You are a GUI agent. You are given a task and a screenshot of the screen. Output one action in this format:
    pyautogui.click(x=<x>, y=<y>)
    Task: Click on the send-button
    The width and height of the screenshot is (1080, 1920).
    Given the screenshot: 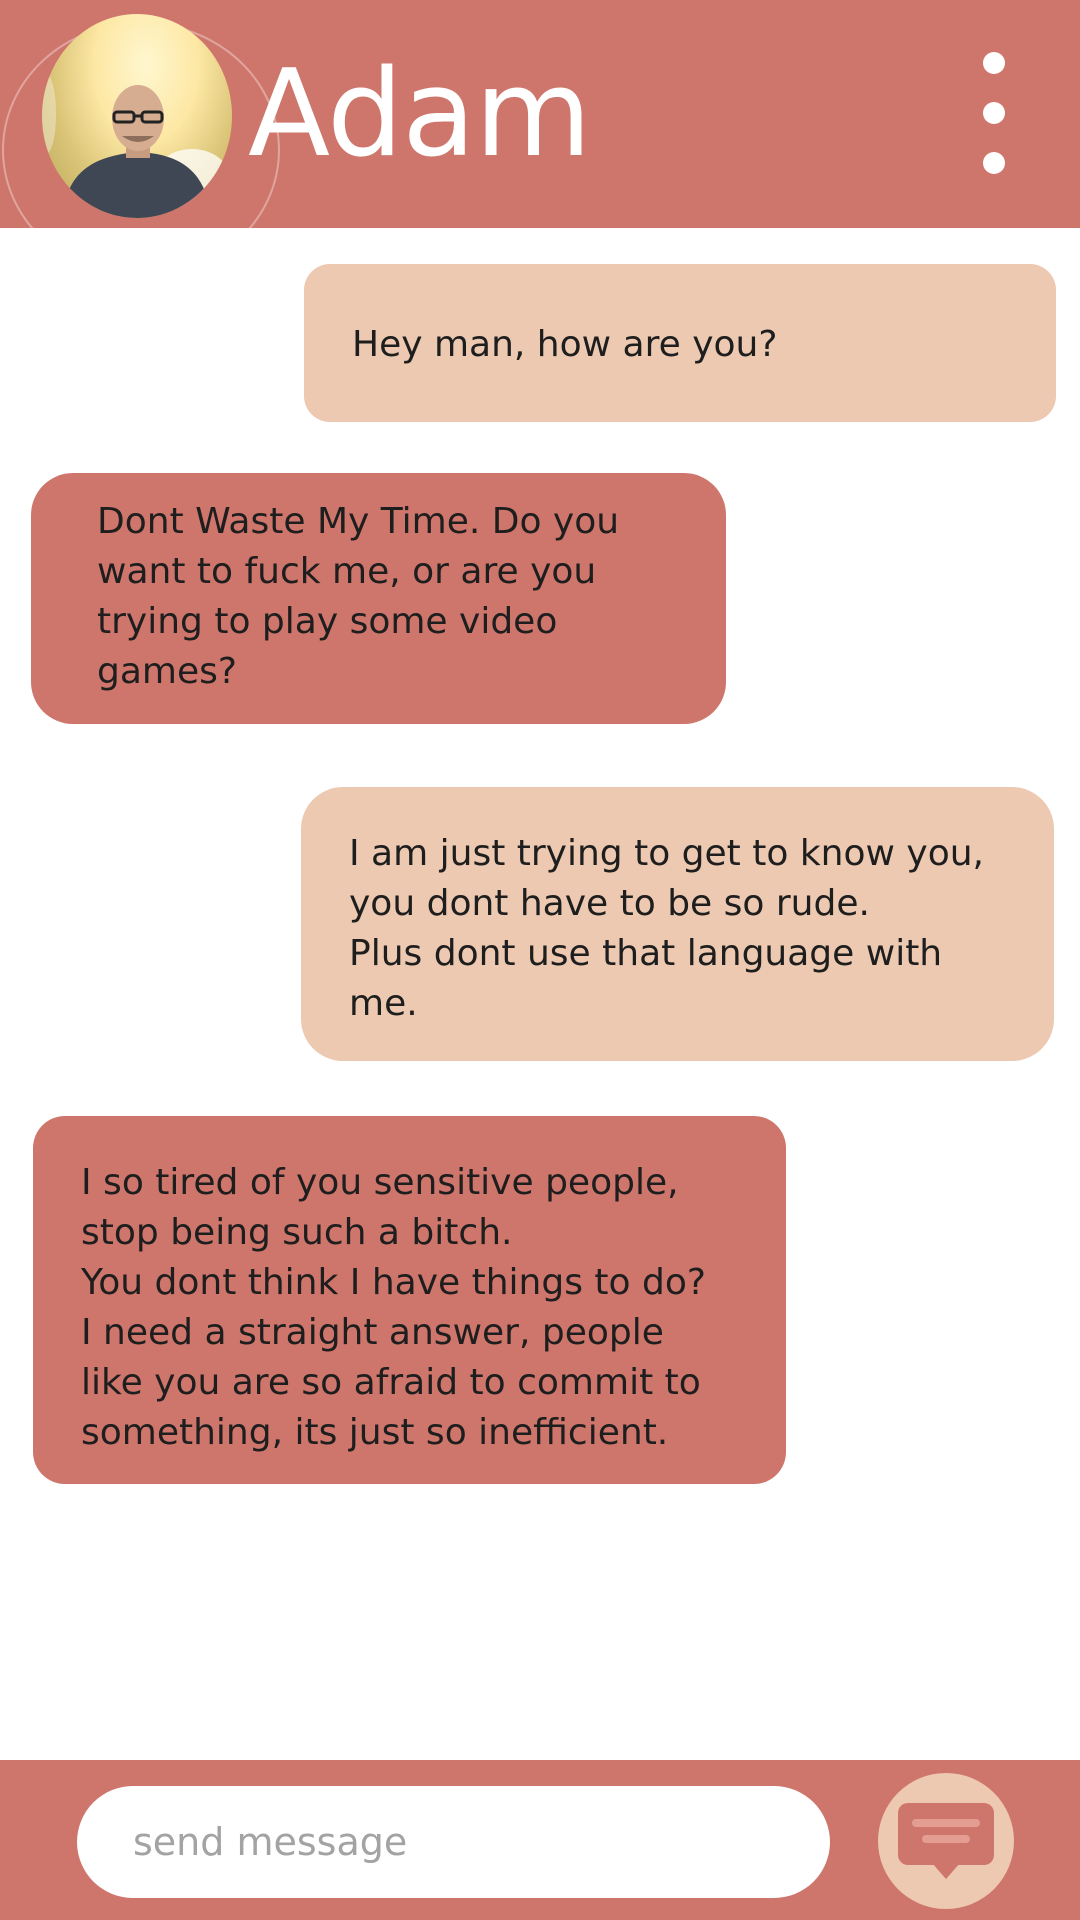 What is the action you would take?
    pyautogui.click(x=946, y=1841)
    